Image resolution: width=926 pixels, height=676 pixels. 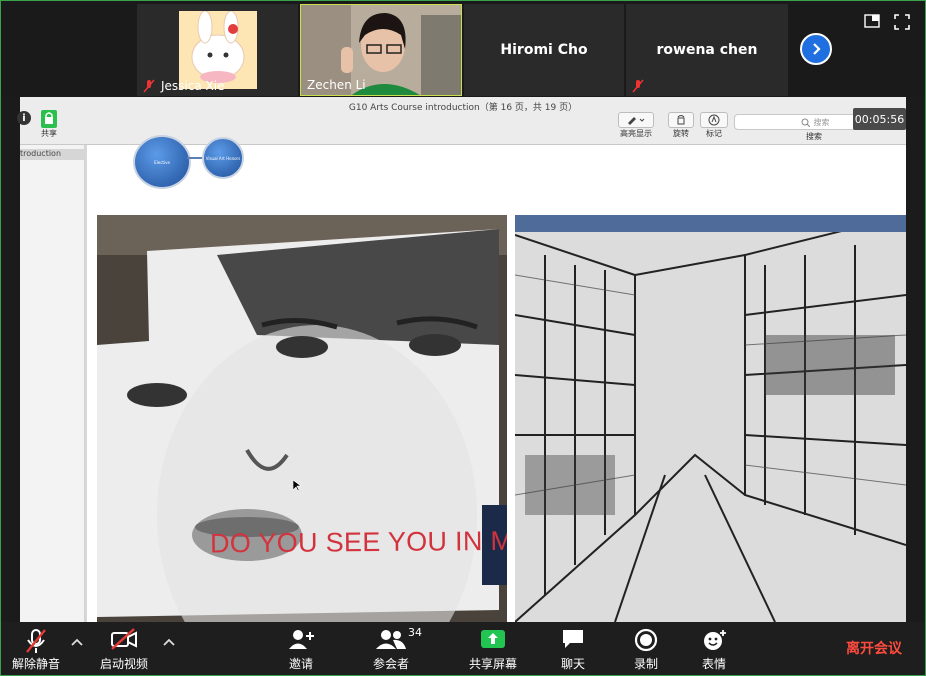 I want to click on sidebar-item-selected: troduction, so click(x=52, y=154).